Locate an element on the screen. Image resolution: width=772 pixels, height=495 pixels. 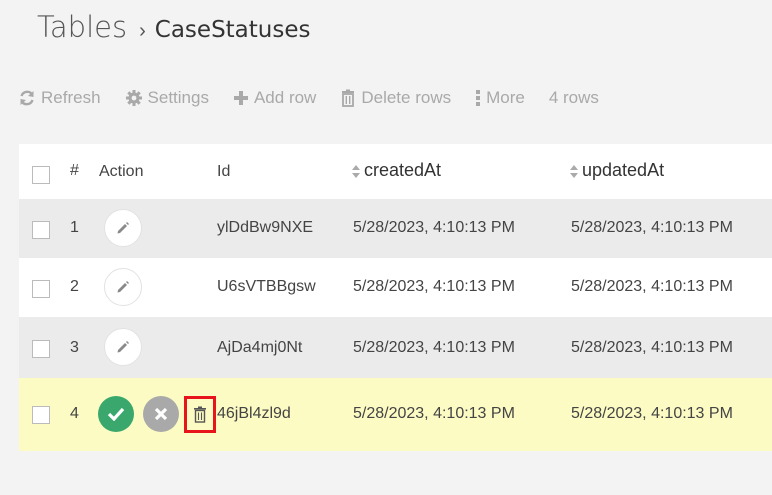
gear-icon is located at coordinates (133, 98).